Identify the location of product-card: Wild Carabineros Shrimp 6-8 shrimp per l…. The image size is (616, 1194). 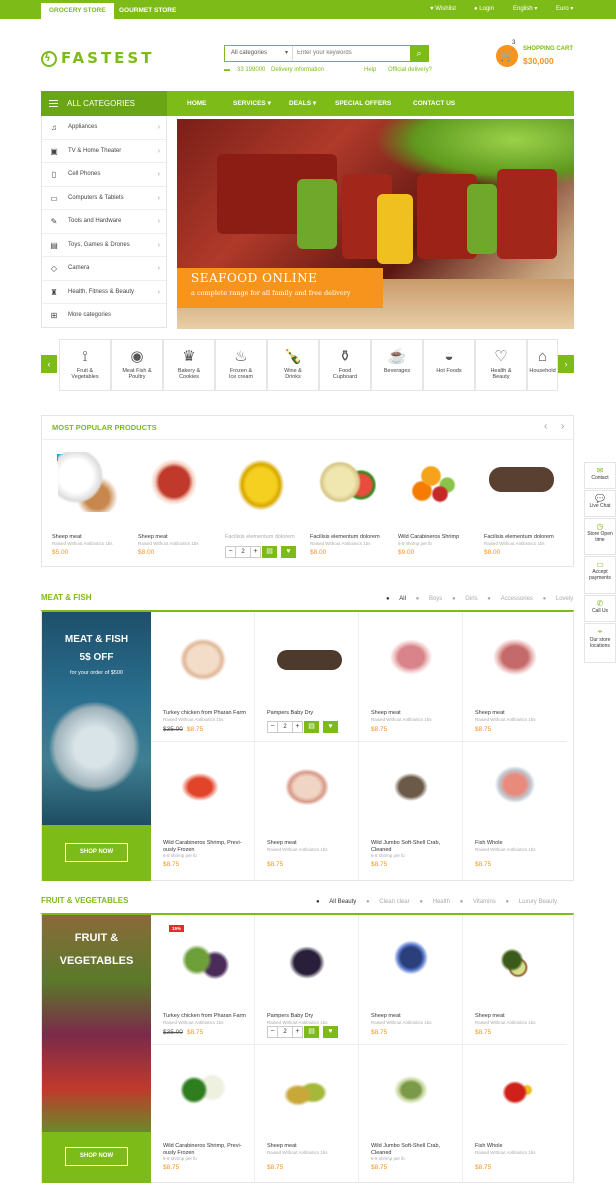
(441, 507).